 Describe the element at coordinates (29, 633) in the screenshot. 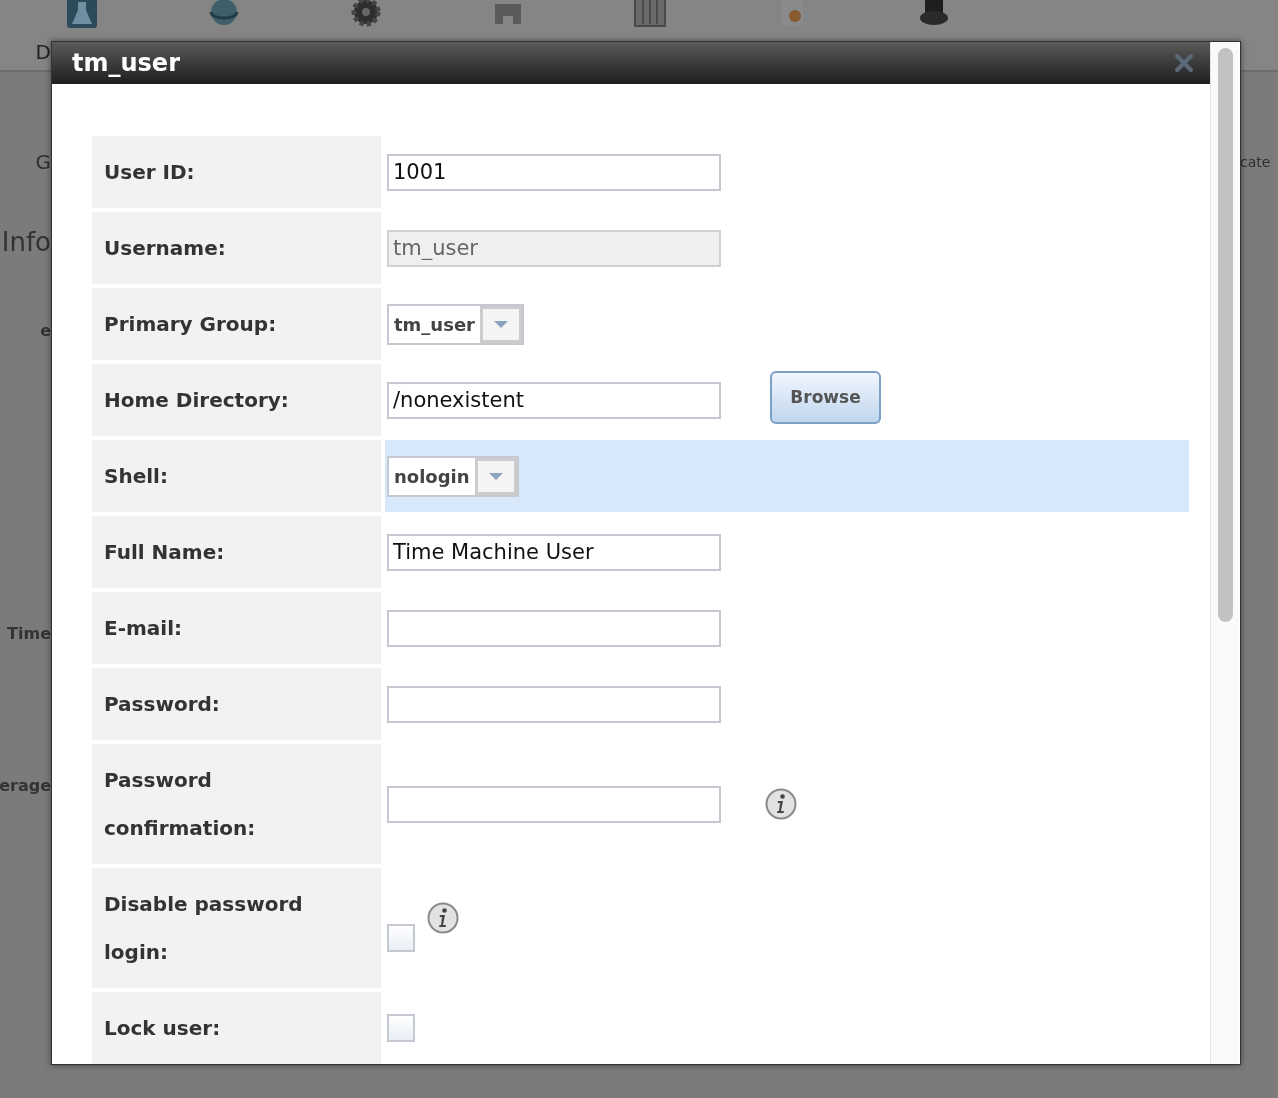

I see `row-label: Time` at that location.